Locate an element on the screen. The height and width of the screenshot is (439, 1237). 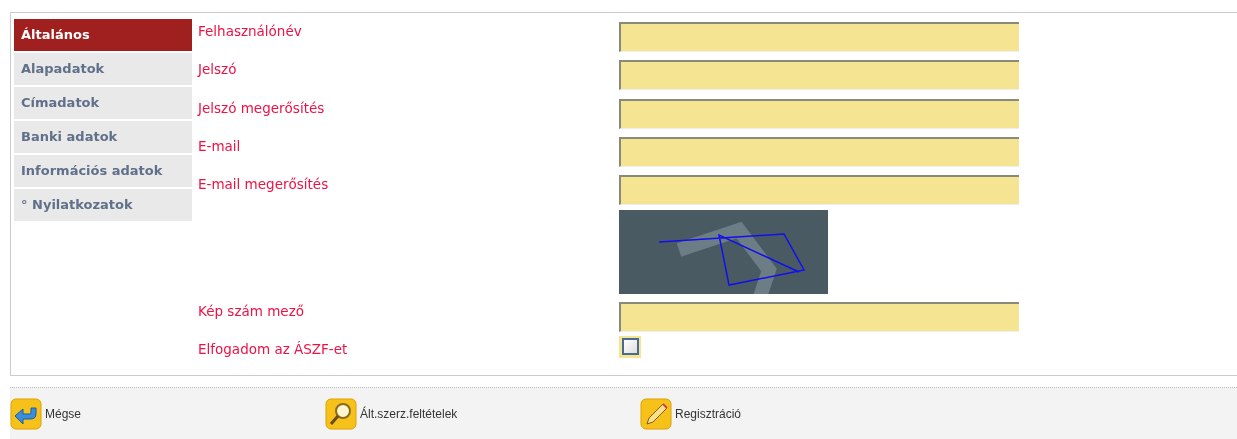
field-label: Jelszó is located at coordinates (217, 69).